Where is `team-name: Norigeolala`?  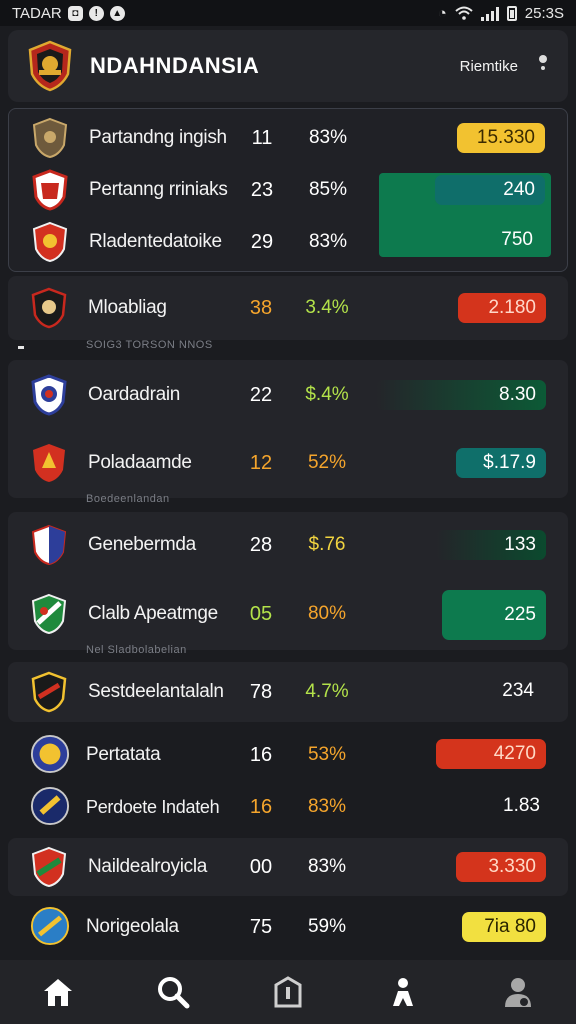 team-name: Norigeolala is located at coordinates (132, 926).